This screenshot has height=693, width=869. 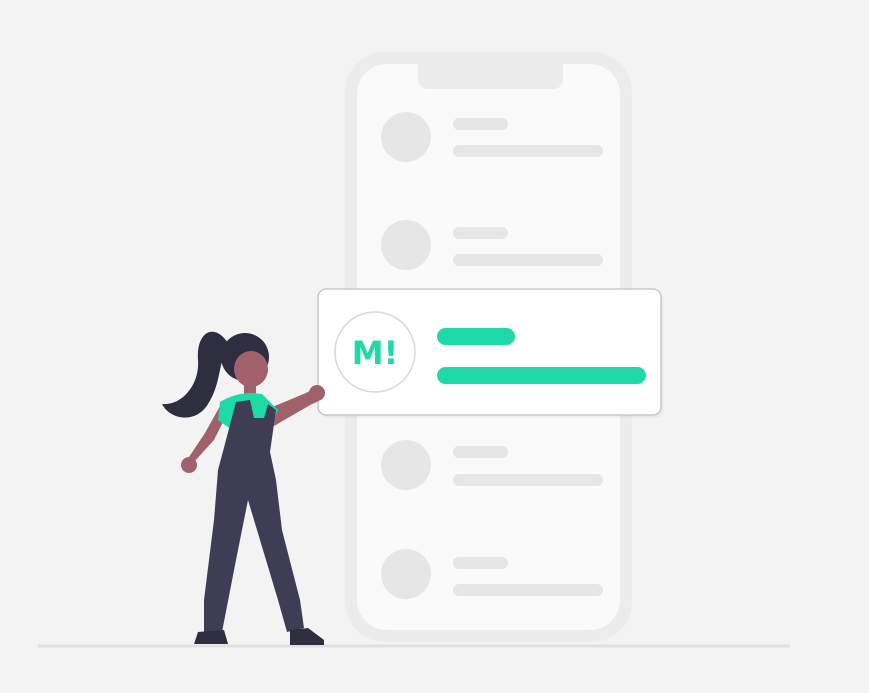 I want to click on card-line-short, so click(x=476, y=336).